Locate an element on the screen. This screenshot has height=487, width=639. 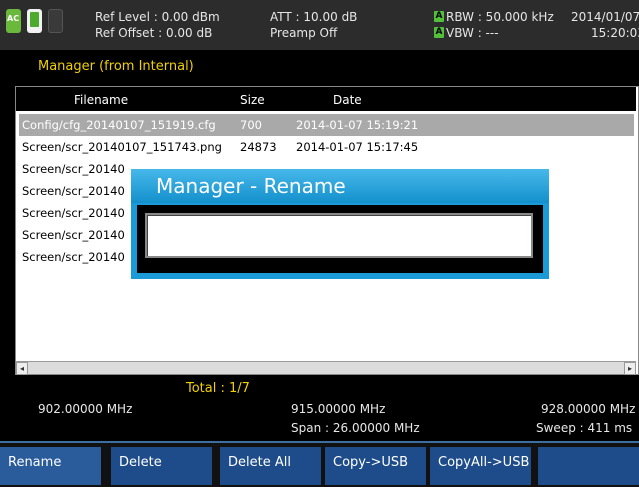
column-header-size-text: Size is located at coordinates (252, 100).